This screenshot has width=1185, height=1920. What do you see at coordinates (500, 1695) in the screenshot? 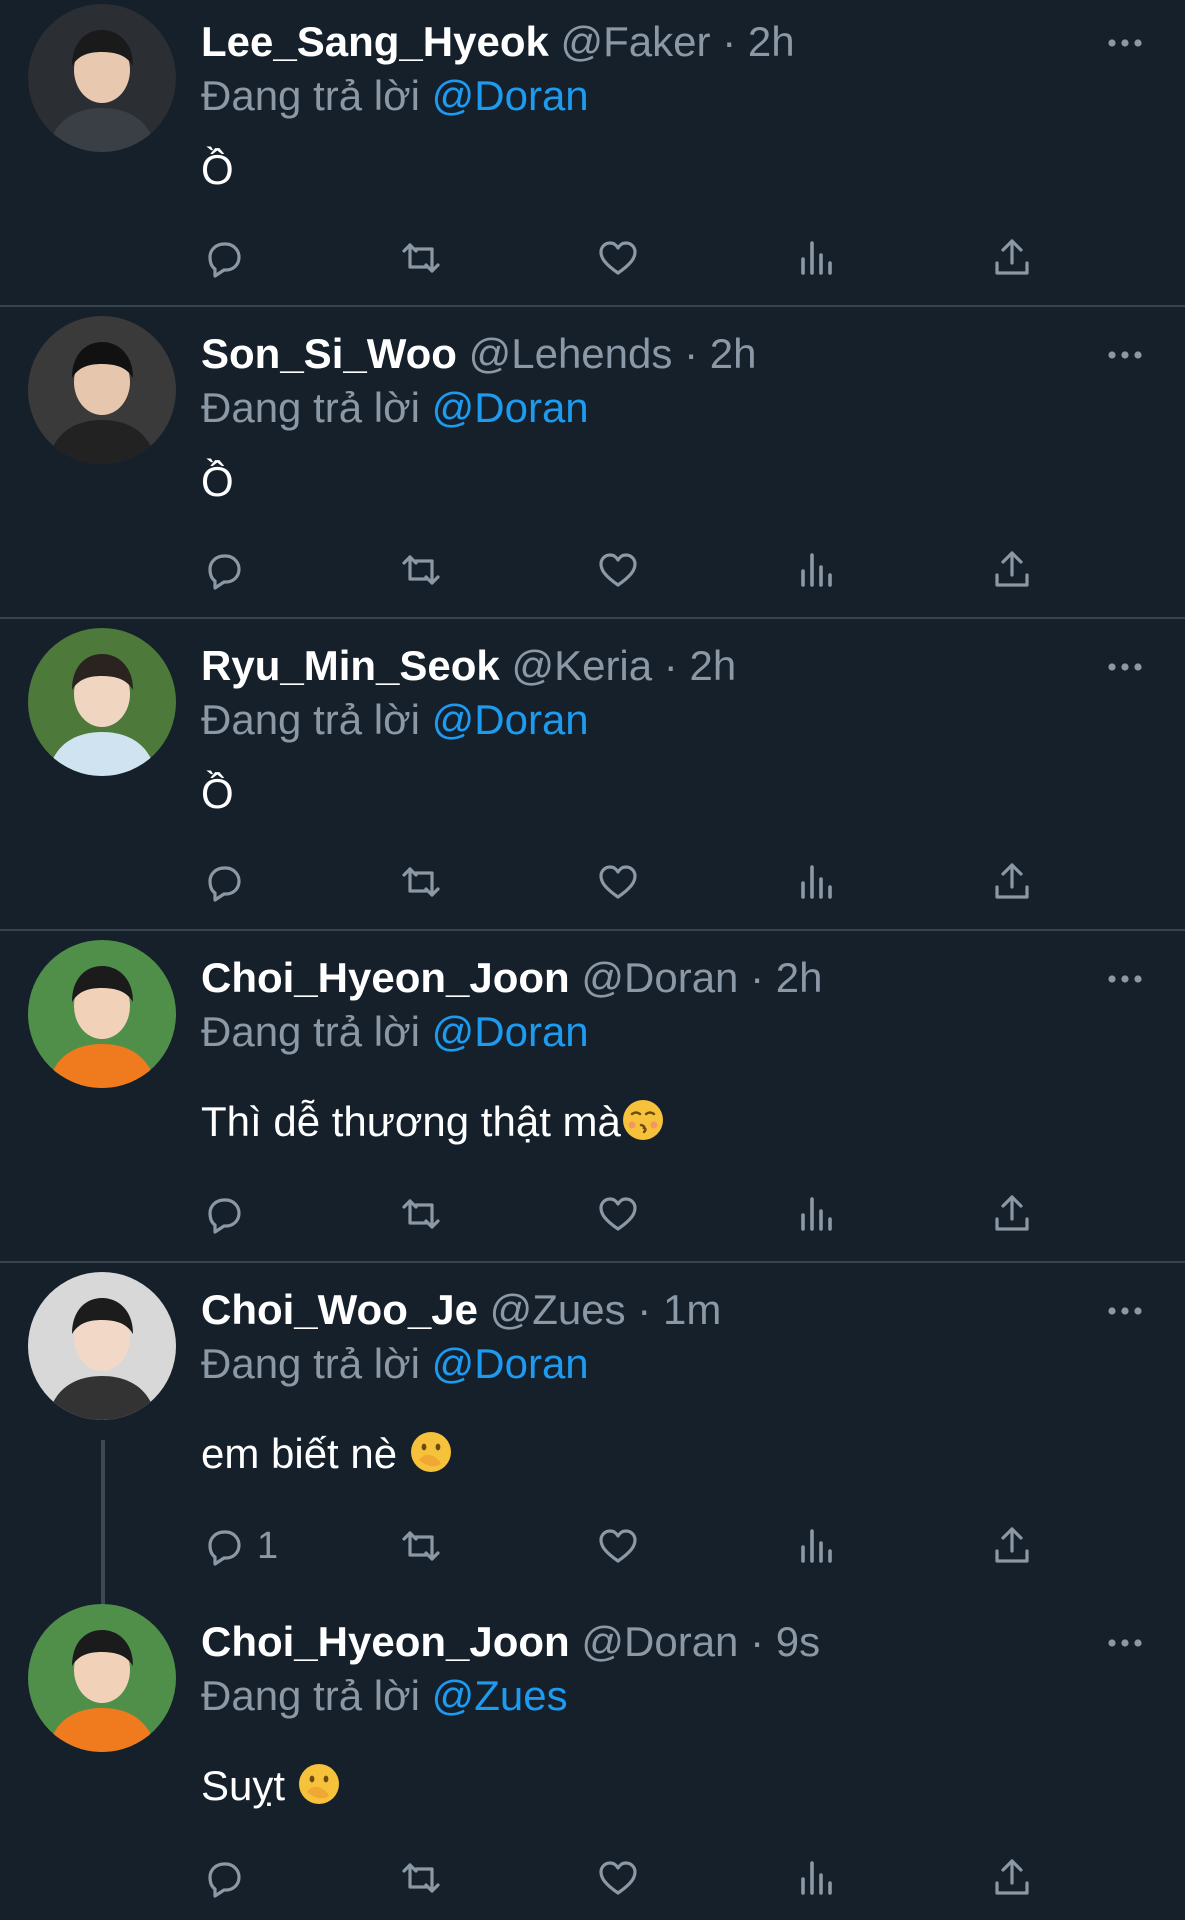
I see `mention-link: @Zues` at bounding box center [500, 1695].